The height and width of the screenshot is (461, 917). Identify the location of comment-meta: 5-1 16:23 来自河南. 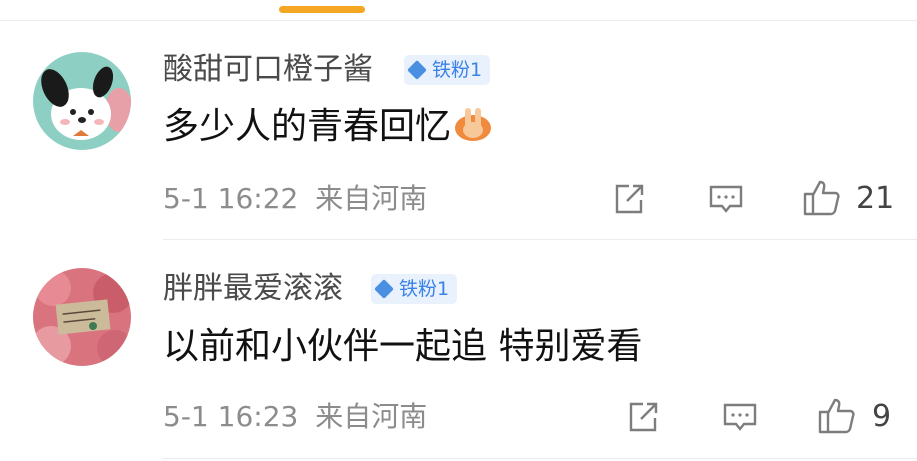
(295, 417).